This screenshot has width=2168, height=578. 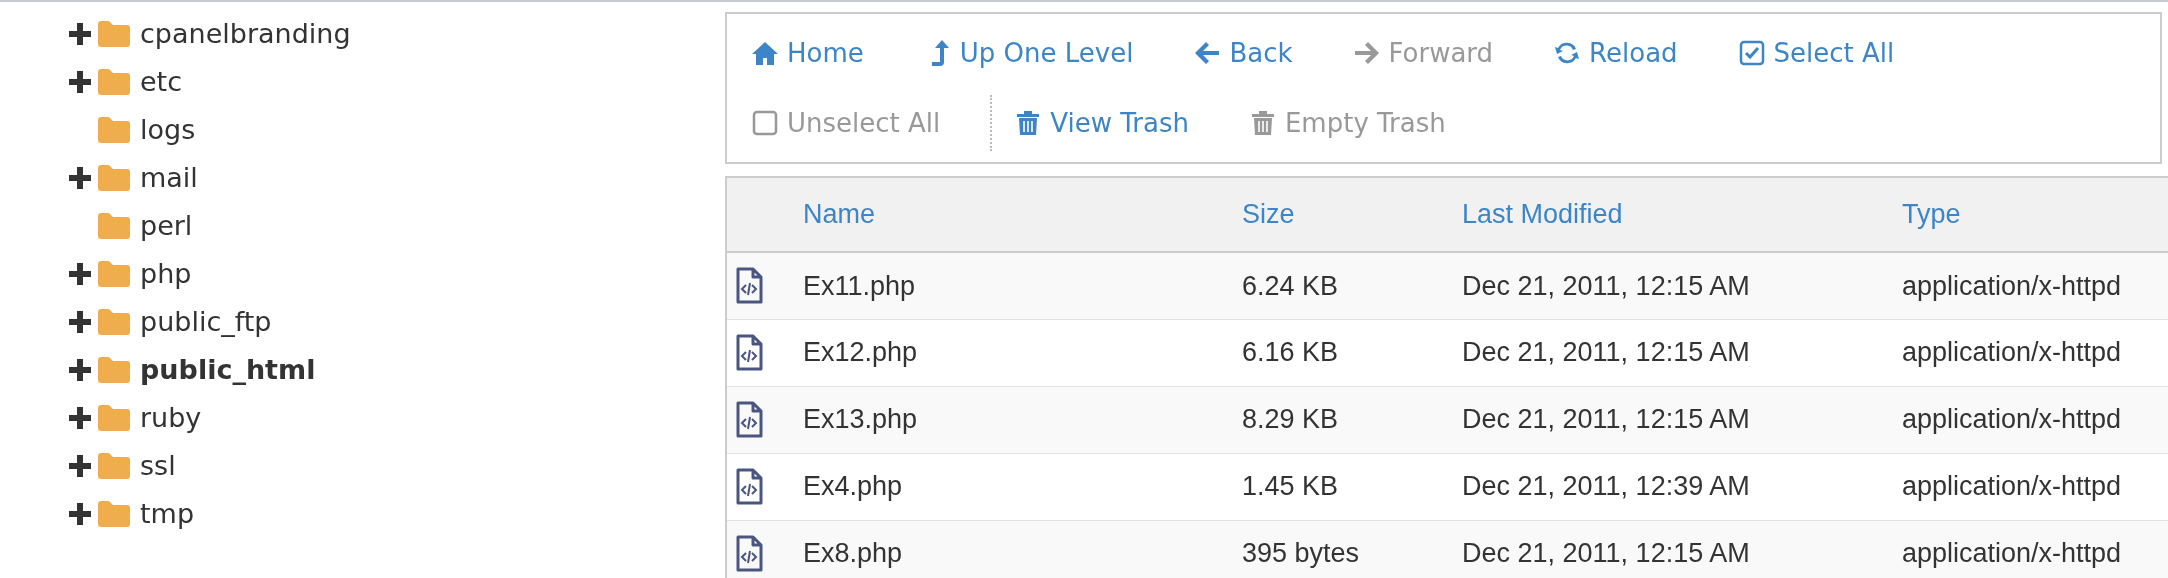 I want to click on file-name: Ex8.php, so click(x=853, y=553).